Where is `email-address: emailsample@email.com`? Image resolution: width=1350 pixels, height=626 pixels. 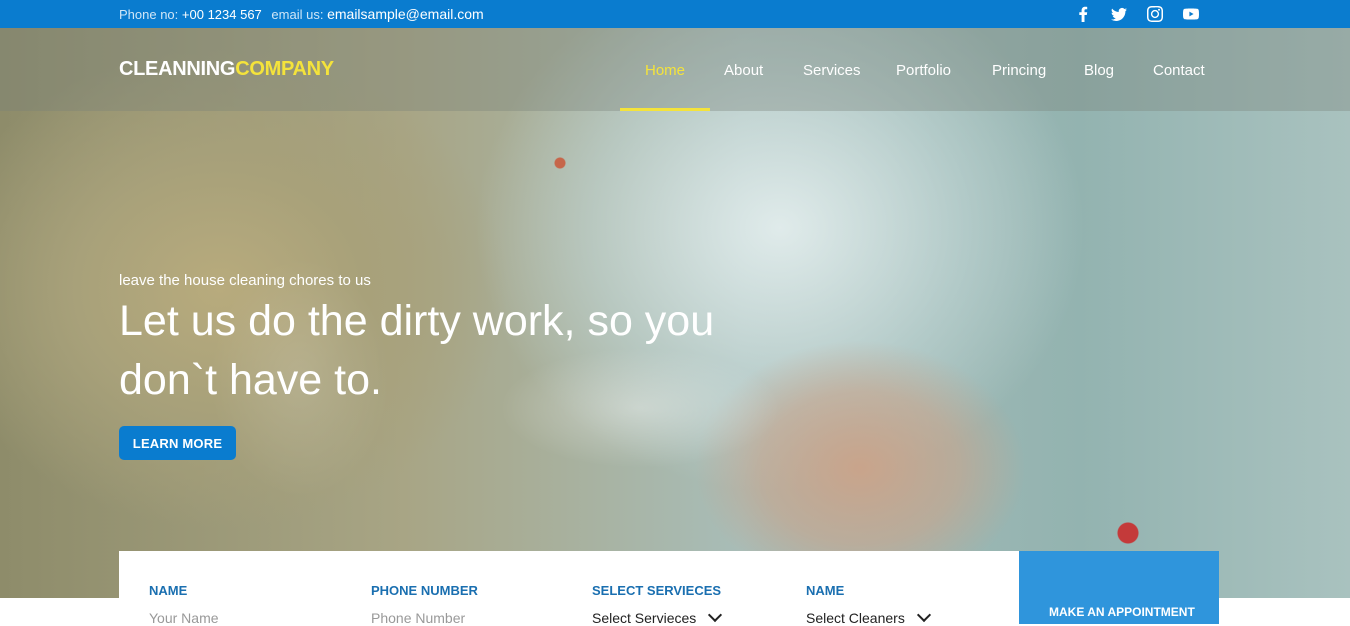 email-address: emailsample@email.com is located at coordinates (405, 14).